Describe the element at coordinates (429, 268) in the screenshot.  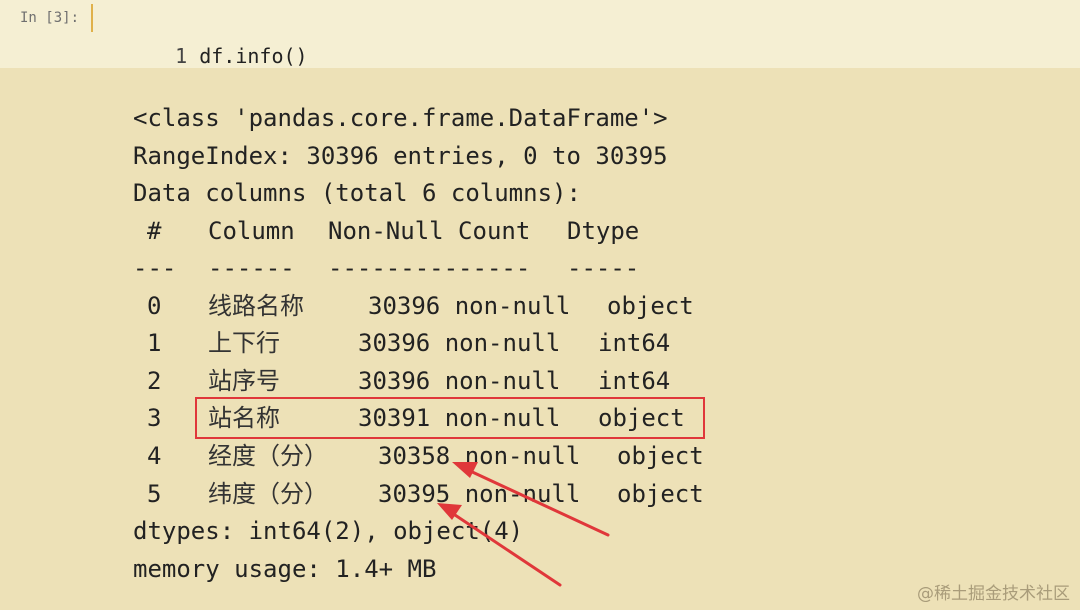
I see `sep-non-null: --------------` at that location.